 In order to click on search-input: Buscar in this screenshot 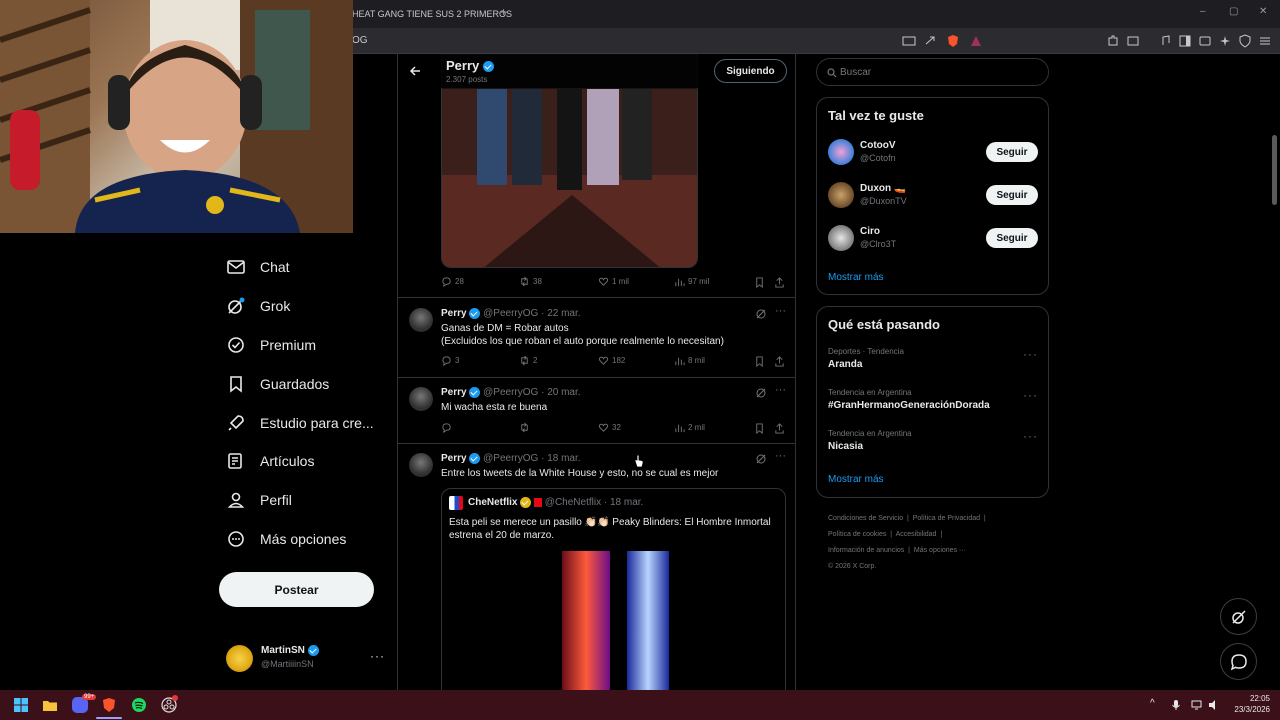, I will do `click(932, 72)`.